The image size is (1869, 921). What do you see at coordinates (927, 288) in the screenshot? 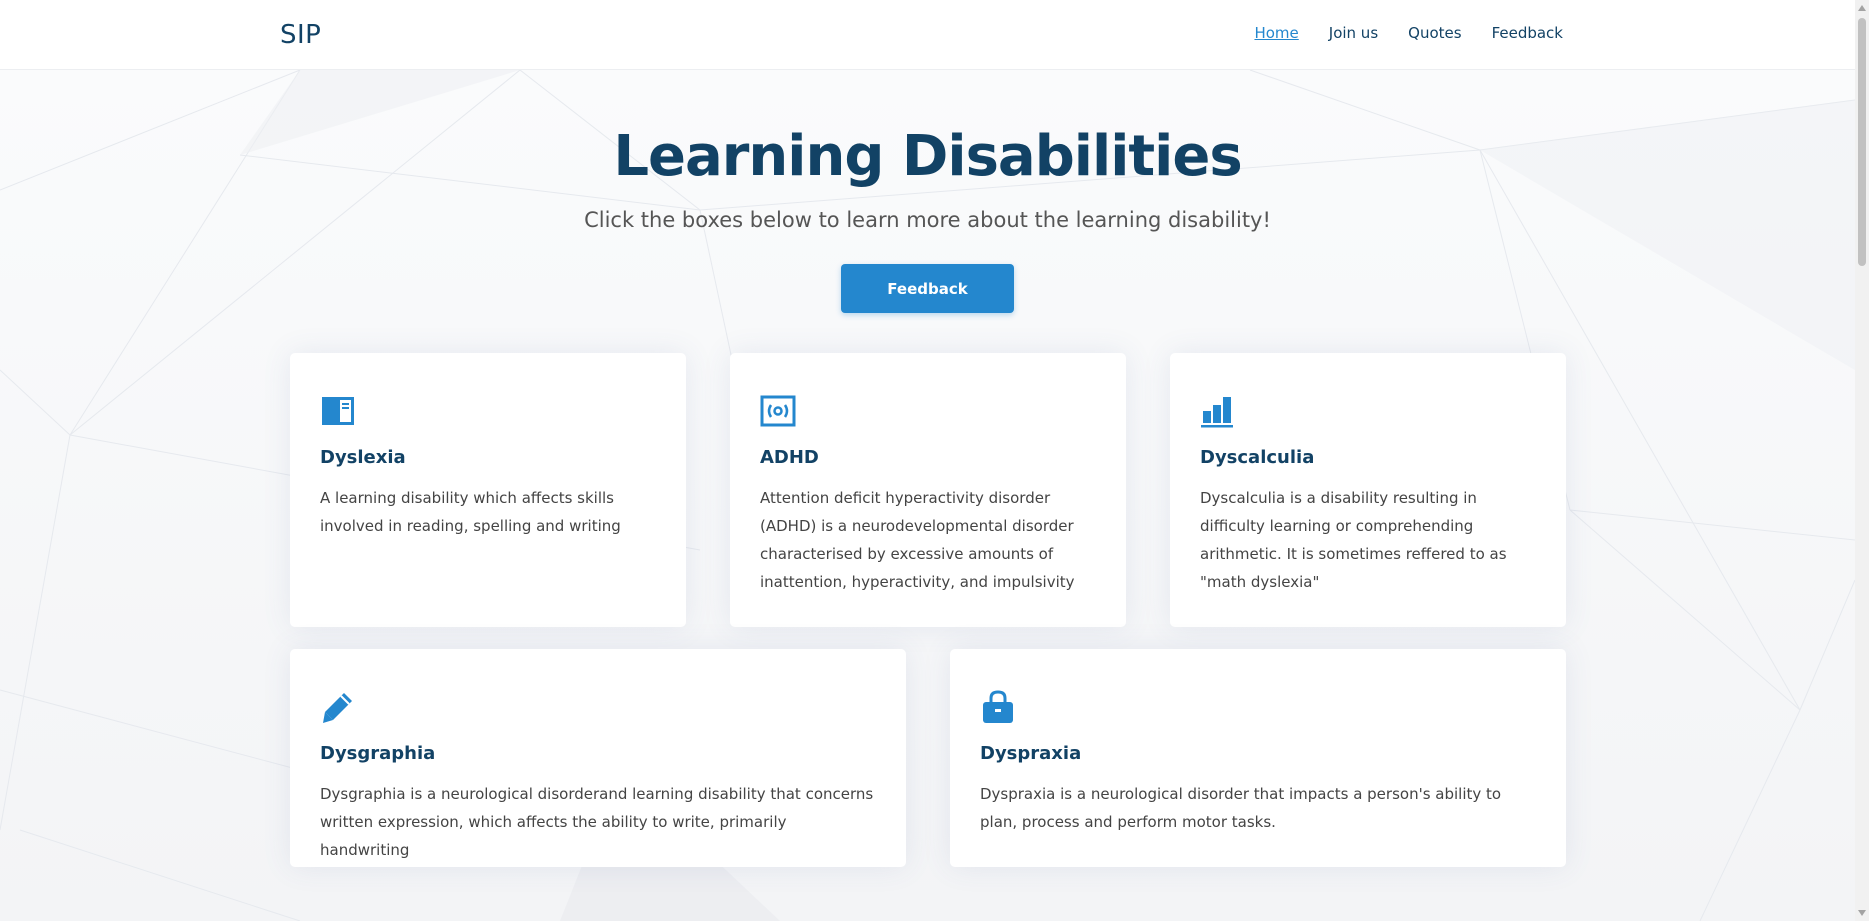
I see `feedback-button: Feedback` at bounding box center [927, 288].